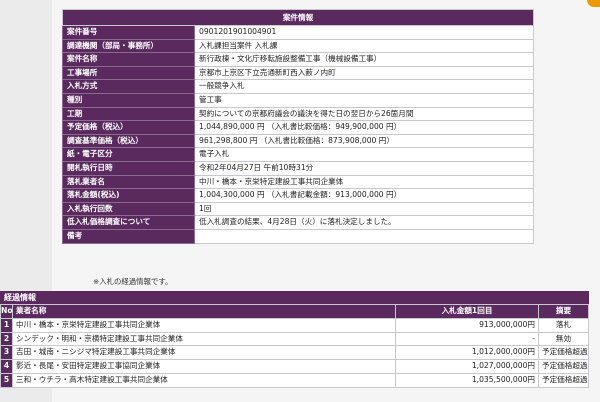  What do you see at coordinates (6, 311) in the screenshot?
I see `col-header-no: No.` at bounding box center [6, 311].